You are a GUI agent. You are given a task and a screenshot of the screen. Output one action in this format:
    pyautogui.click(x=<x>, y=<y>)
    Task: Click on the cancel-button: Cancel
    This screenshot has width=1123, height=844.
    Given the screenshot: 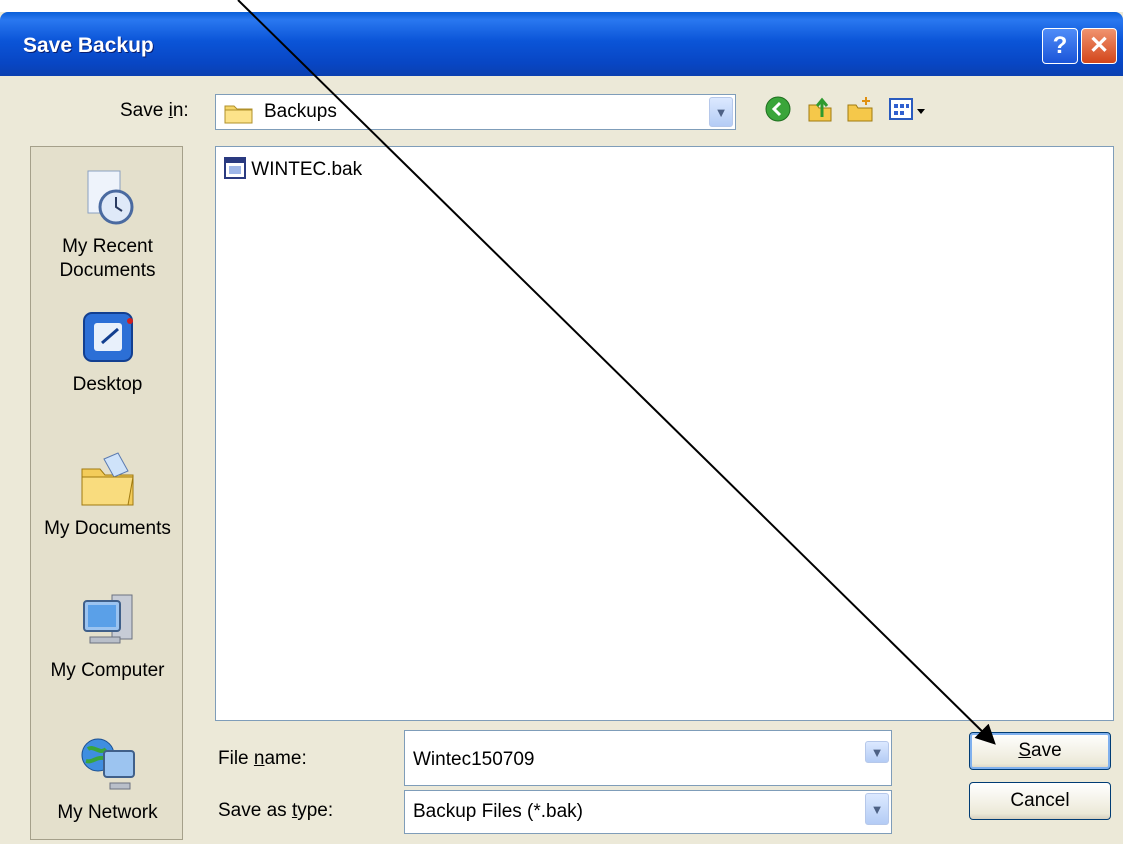 What is the action you would take?
    pyautogui.click(x=1040, y=801)
    